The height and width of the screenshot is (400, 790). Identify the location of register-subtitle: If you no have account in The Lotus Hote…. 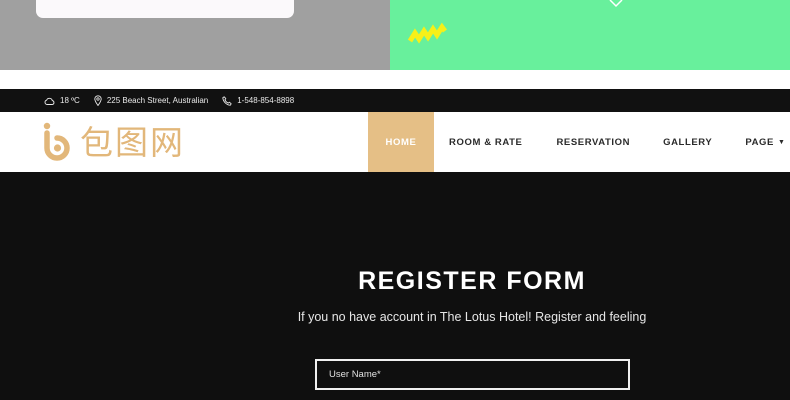
(472, 317).